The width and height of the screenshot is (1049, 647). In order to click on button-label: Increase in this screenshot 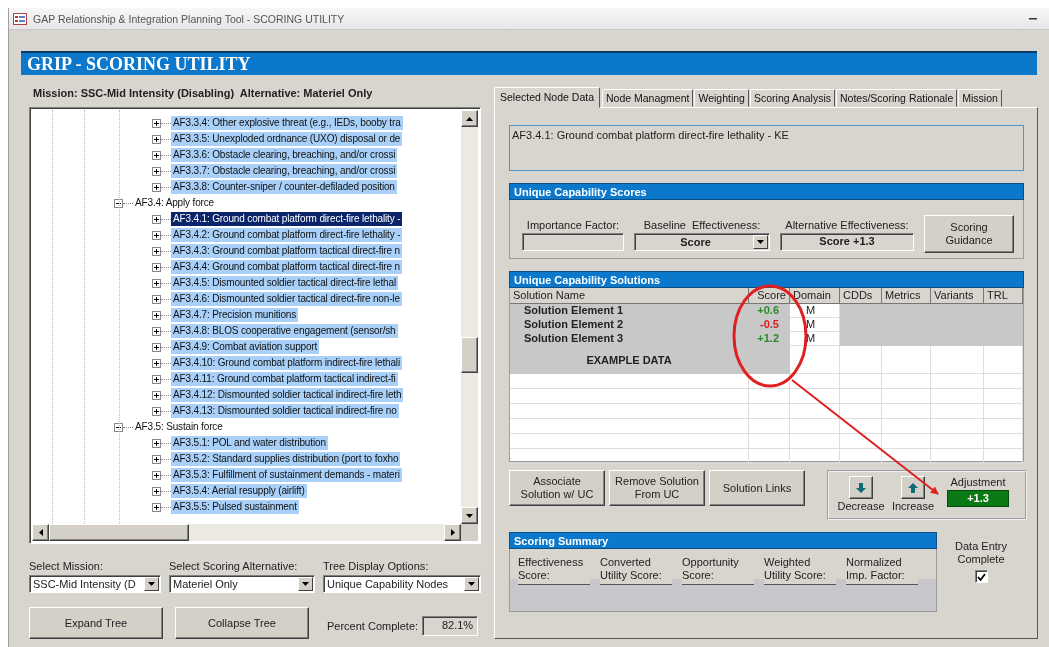, I will do `click(913, 506)`.